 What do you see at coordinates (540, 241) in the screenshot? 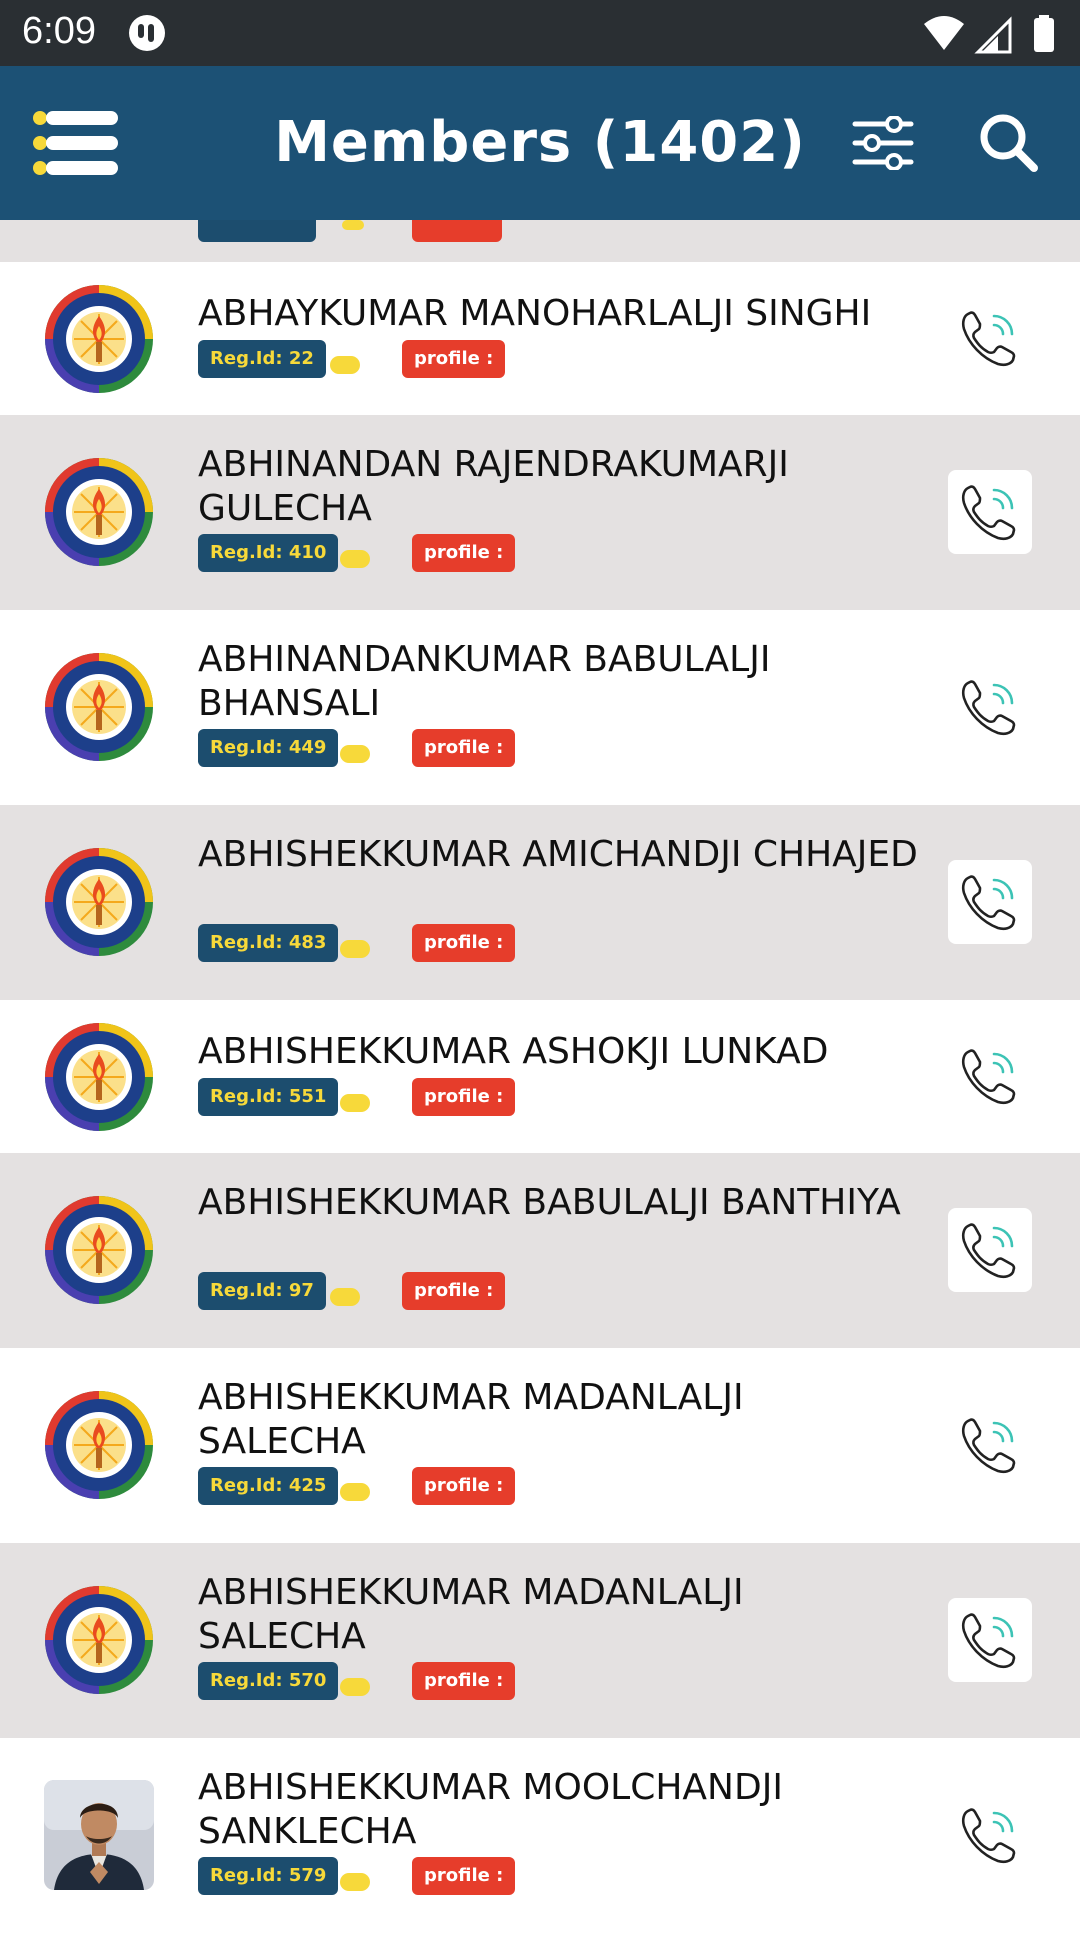
I see `list-item-partial` at bounding box center [540, 241].